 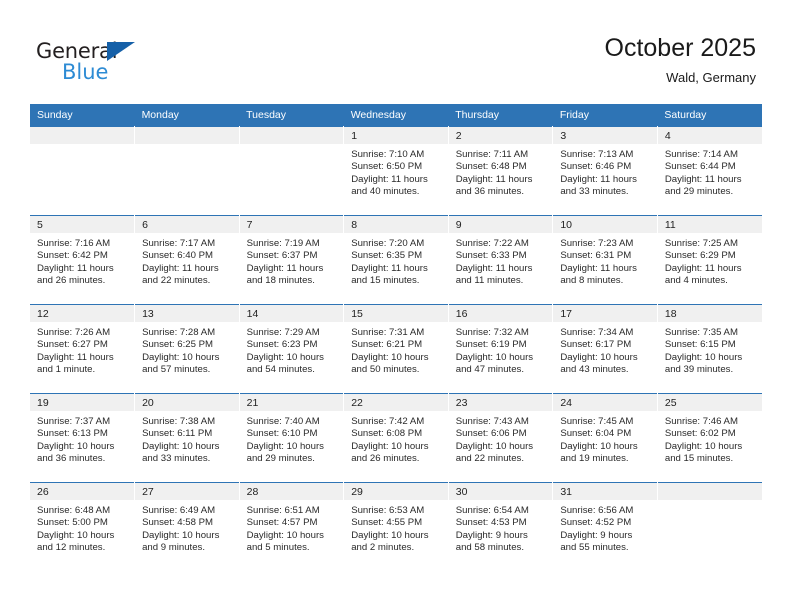 What do you see at coordinates (599, 452) in the screenshot?
I see `daylight-text: Daylight: 10 hours and 19 minutes.` at bounding box center [599, 452].